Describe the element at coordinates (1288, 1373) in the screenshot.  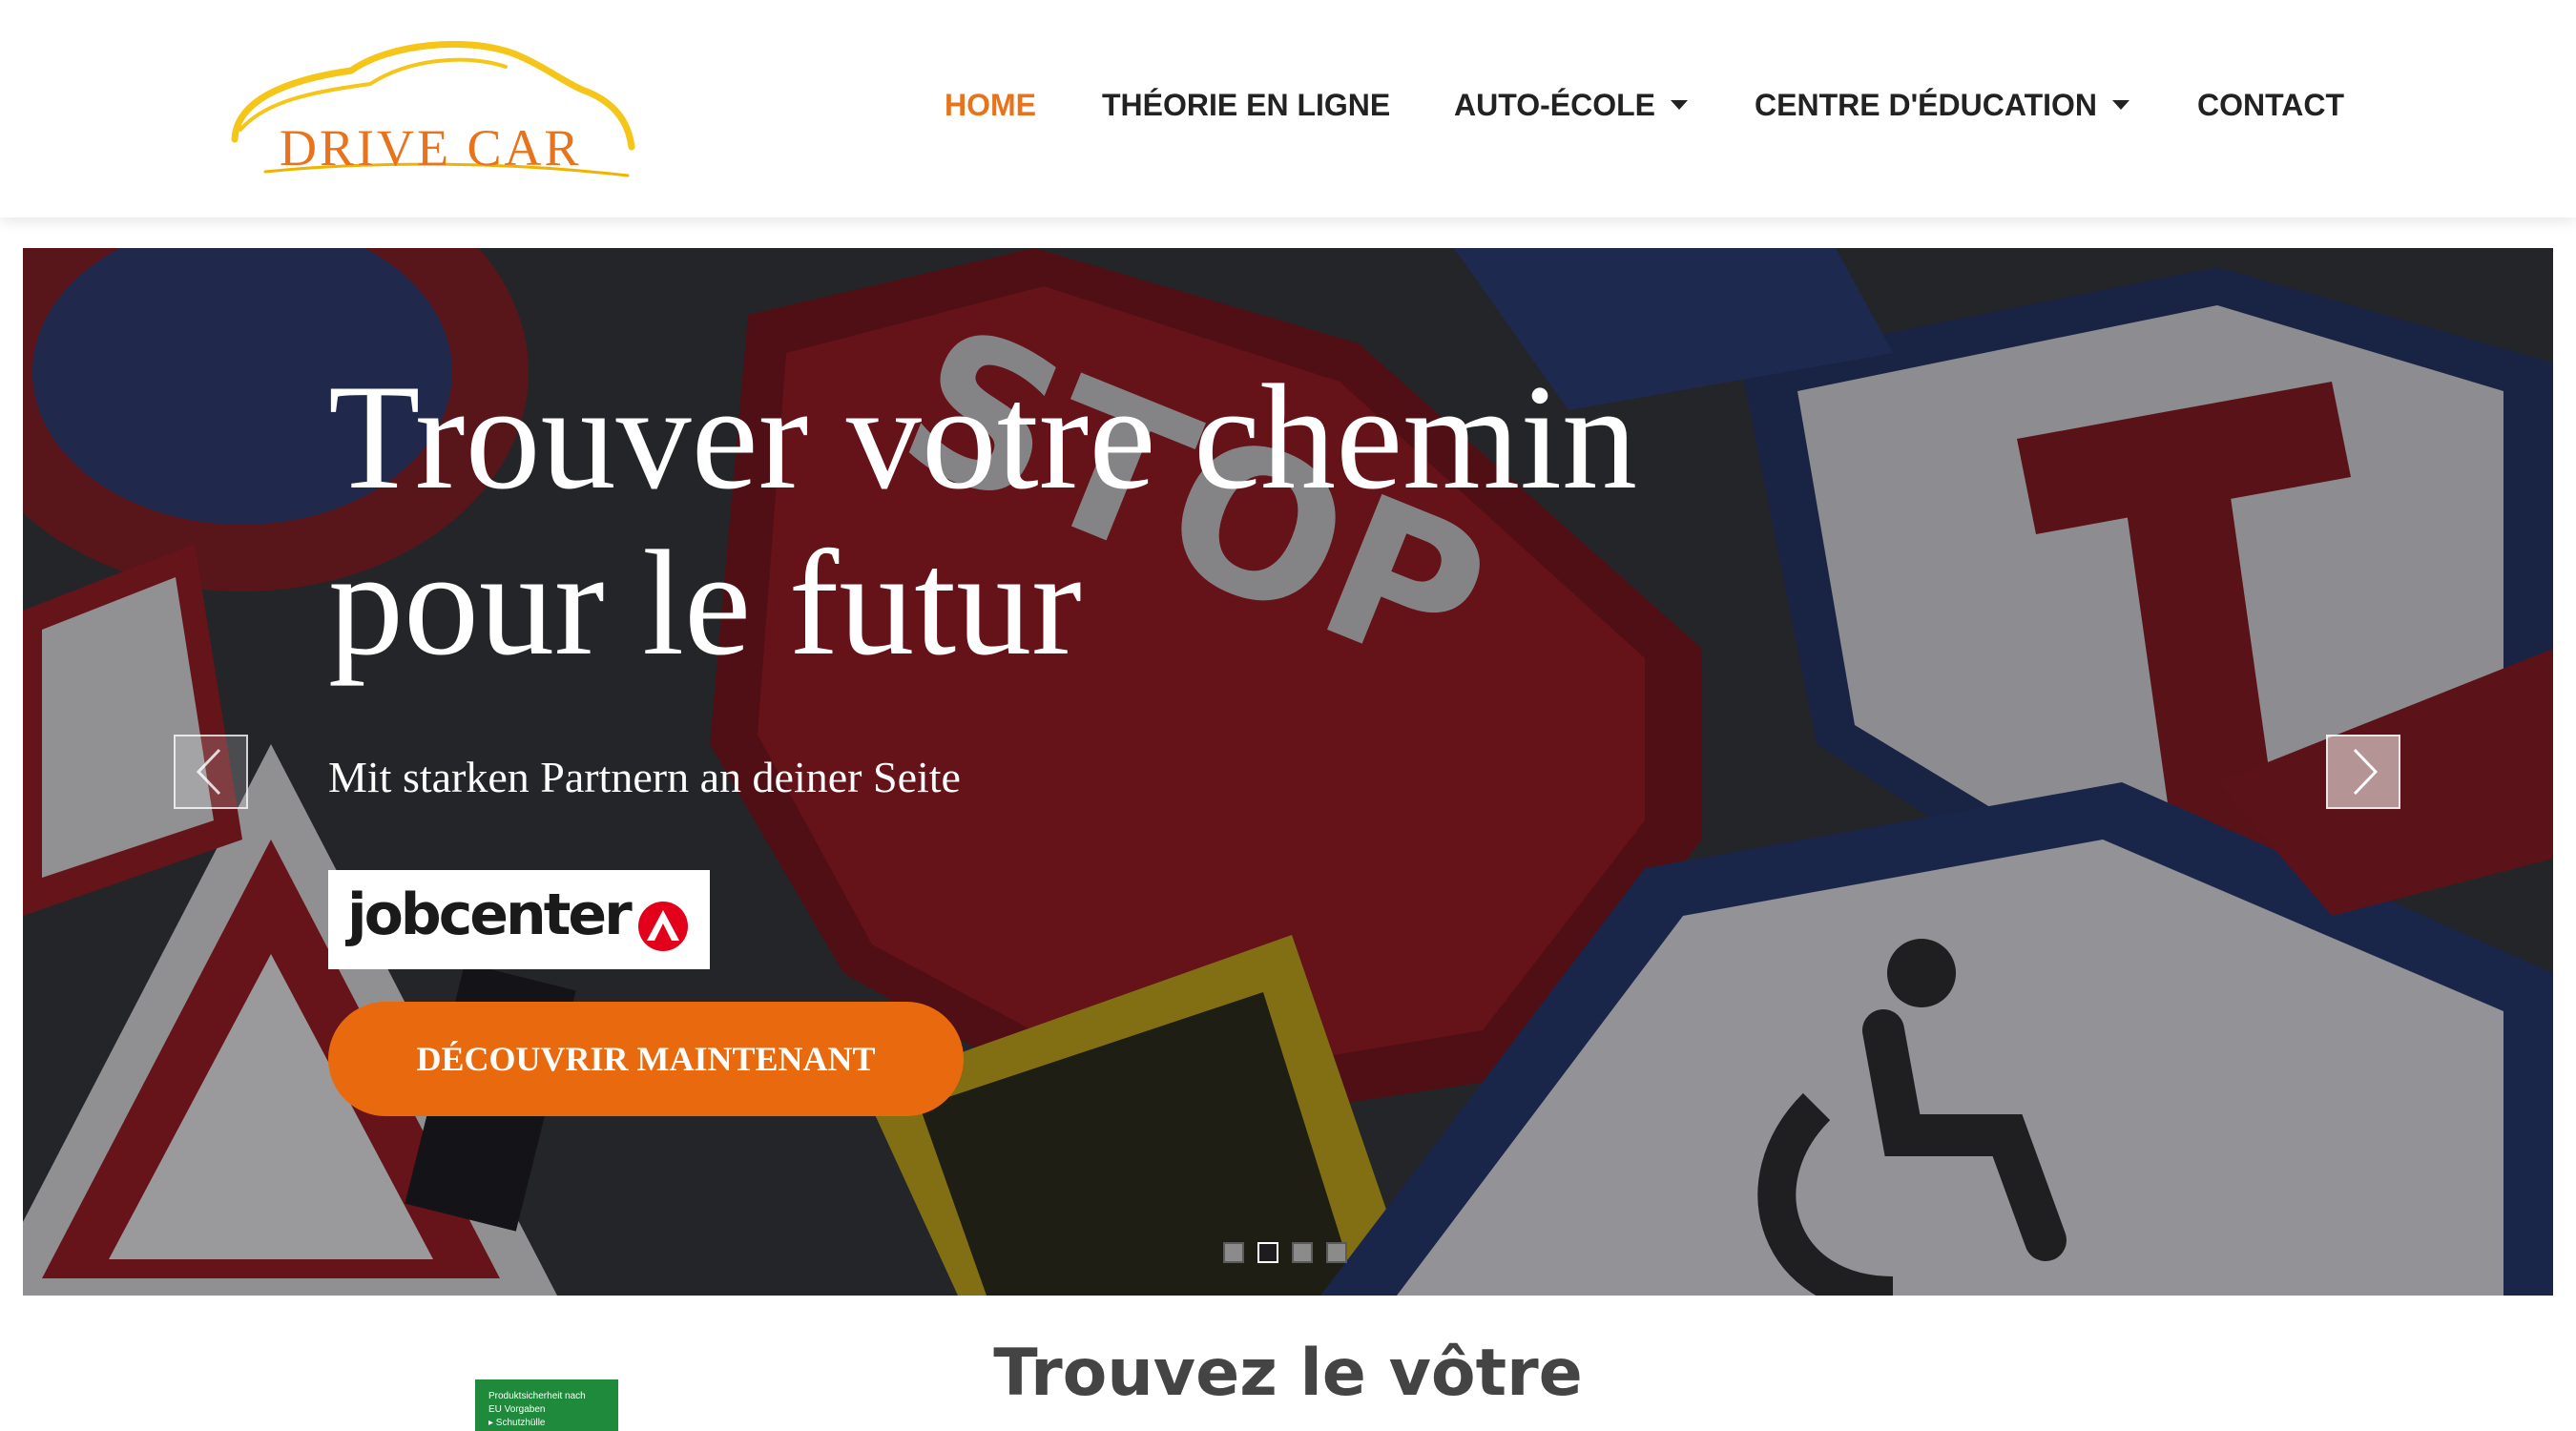
I see `section-title: Trouvez le vôtre` at that location.